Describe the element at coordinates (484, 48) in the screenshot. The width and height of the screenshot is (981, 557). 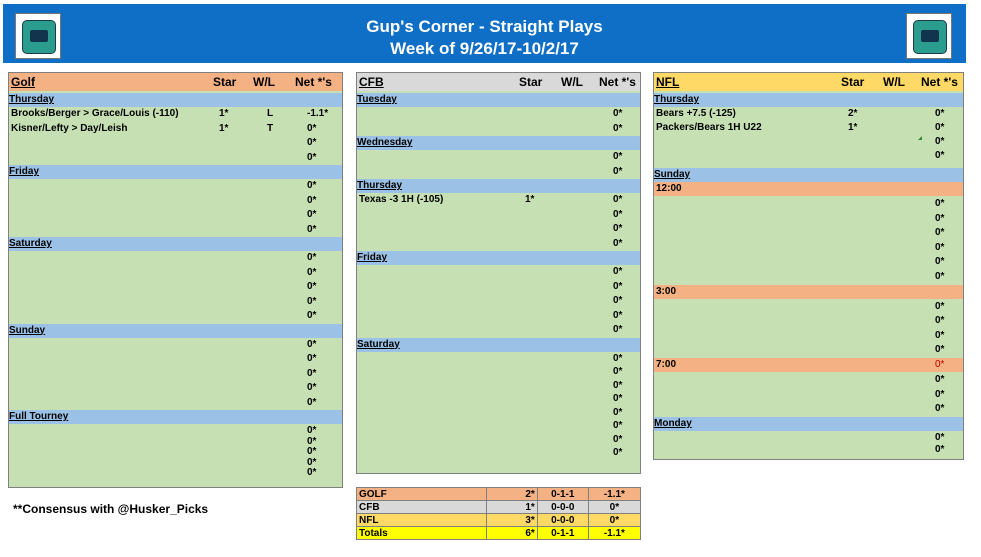
I see `page-subtitle: Week of 9/26/17-10/2/17` at that location.